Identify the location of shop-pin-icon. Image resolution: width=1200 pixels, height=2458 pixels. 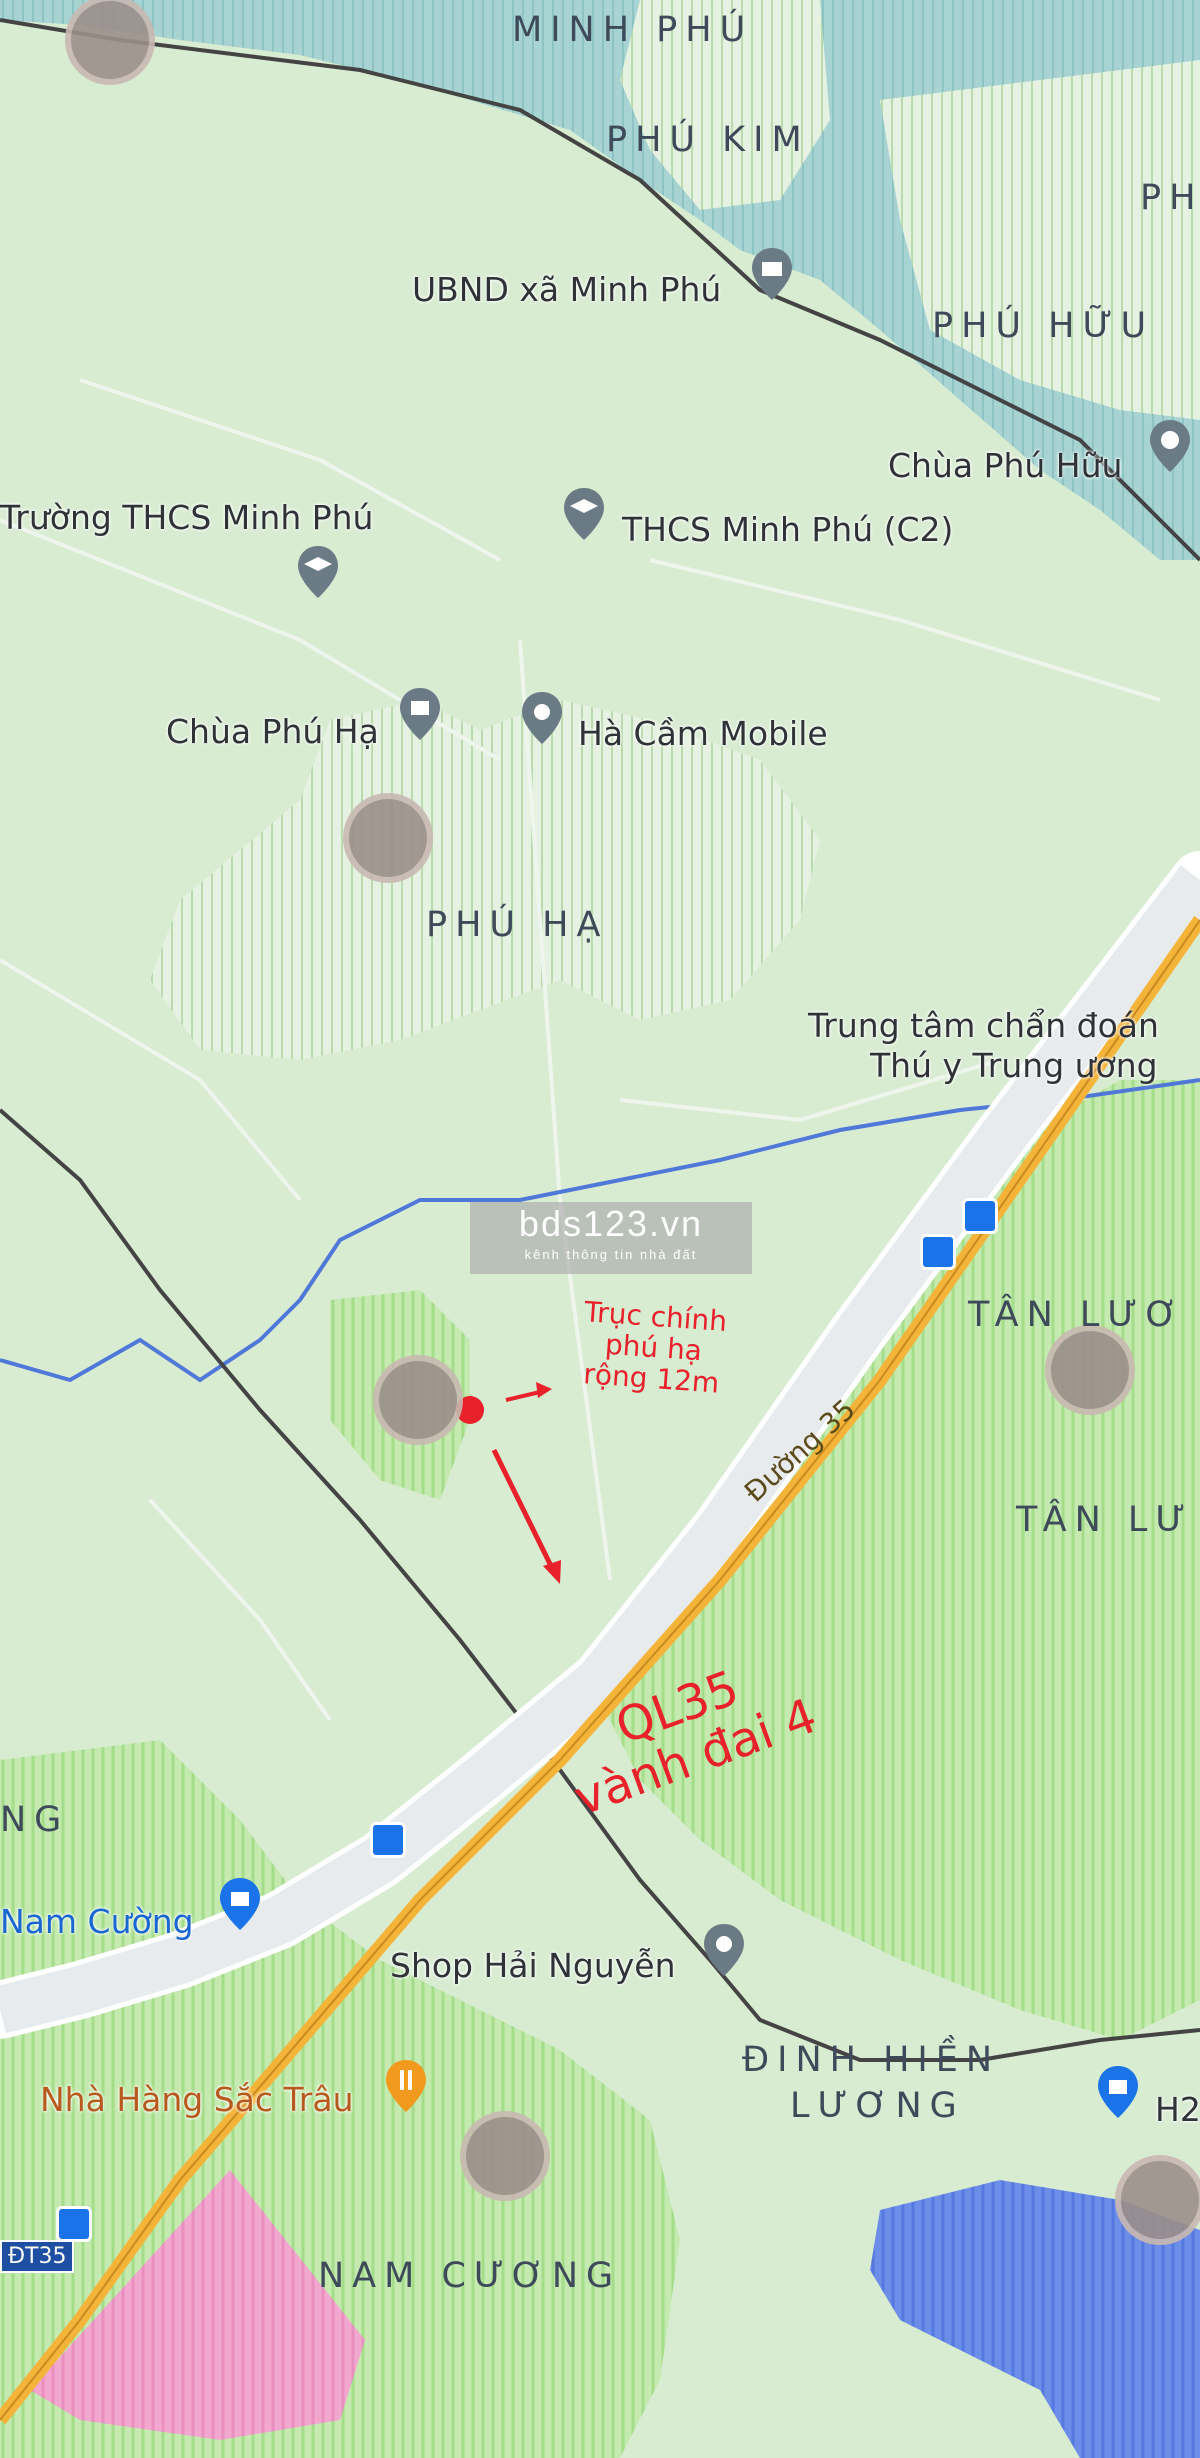
(724, 1950).